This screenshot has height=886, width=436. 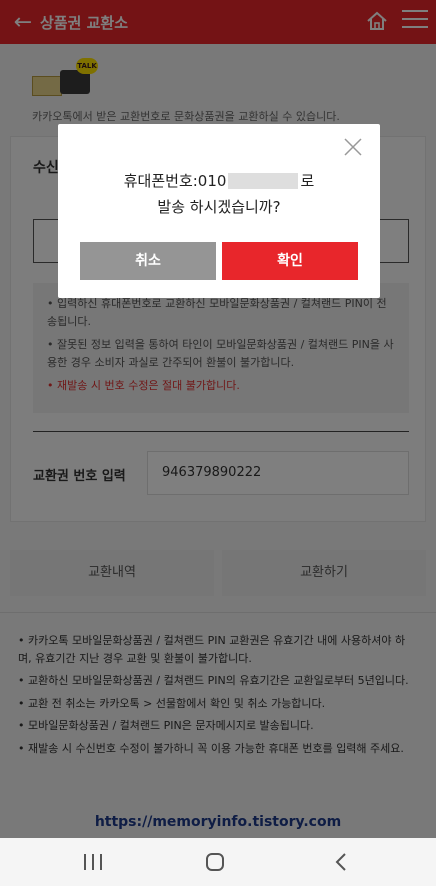 I want to click on dialog-line1-prefix: 휴대폰번호:010, so click(x=175, y=181).